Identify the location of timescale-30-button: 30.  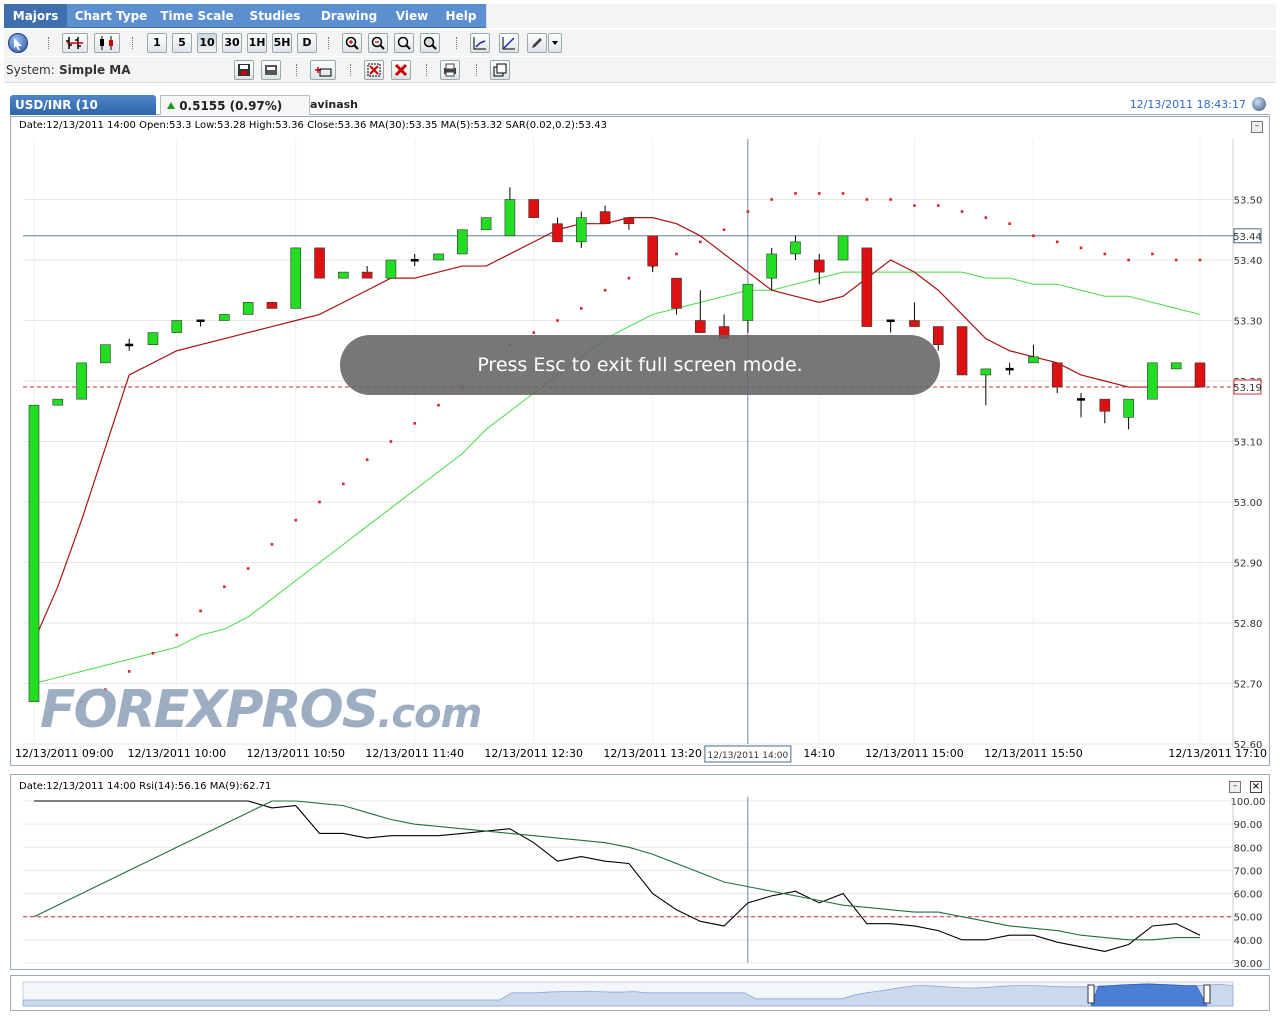
(232, 43).